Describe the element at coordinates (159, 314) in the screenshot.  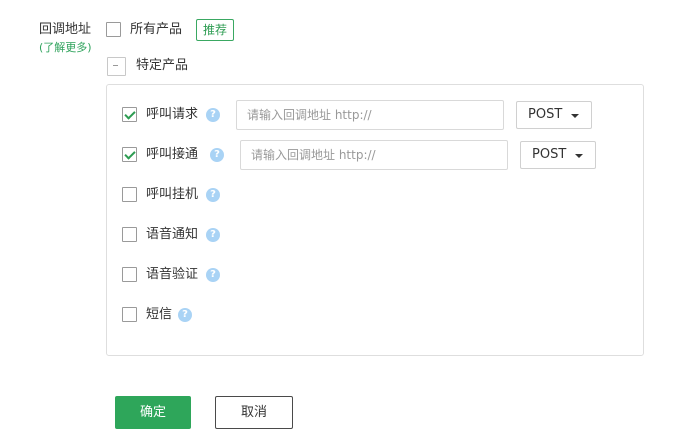
I see `sms-label: 短信` at that location.